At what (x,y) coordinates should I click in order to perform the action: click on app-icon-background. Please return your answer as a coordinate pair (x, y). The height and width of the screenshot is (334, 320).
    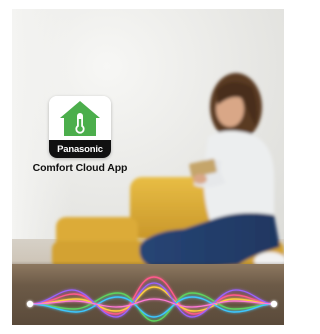
    Looking at the image, I should click on (80, 118).